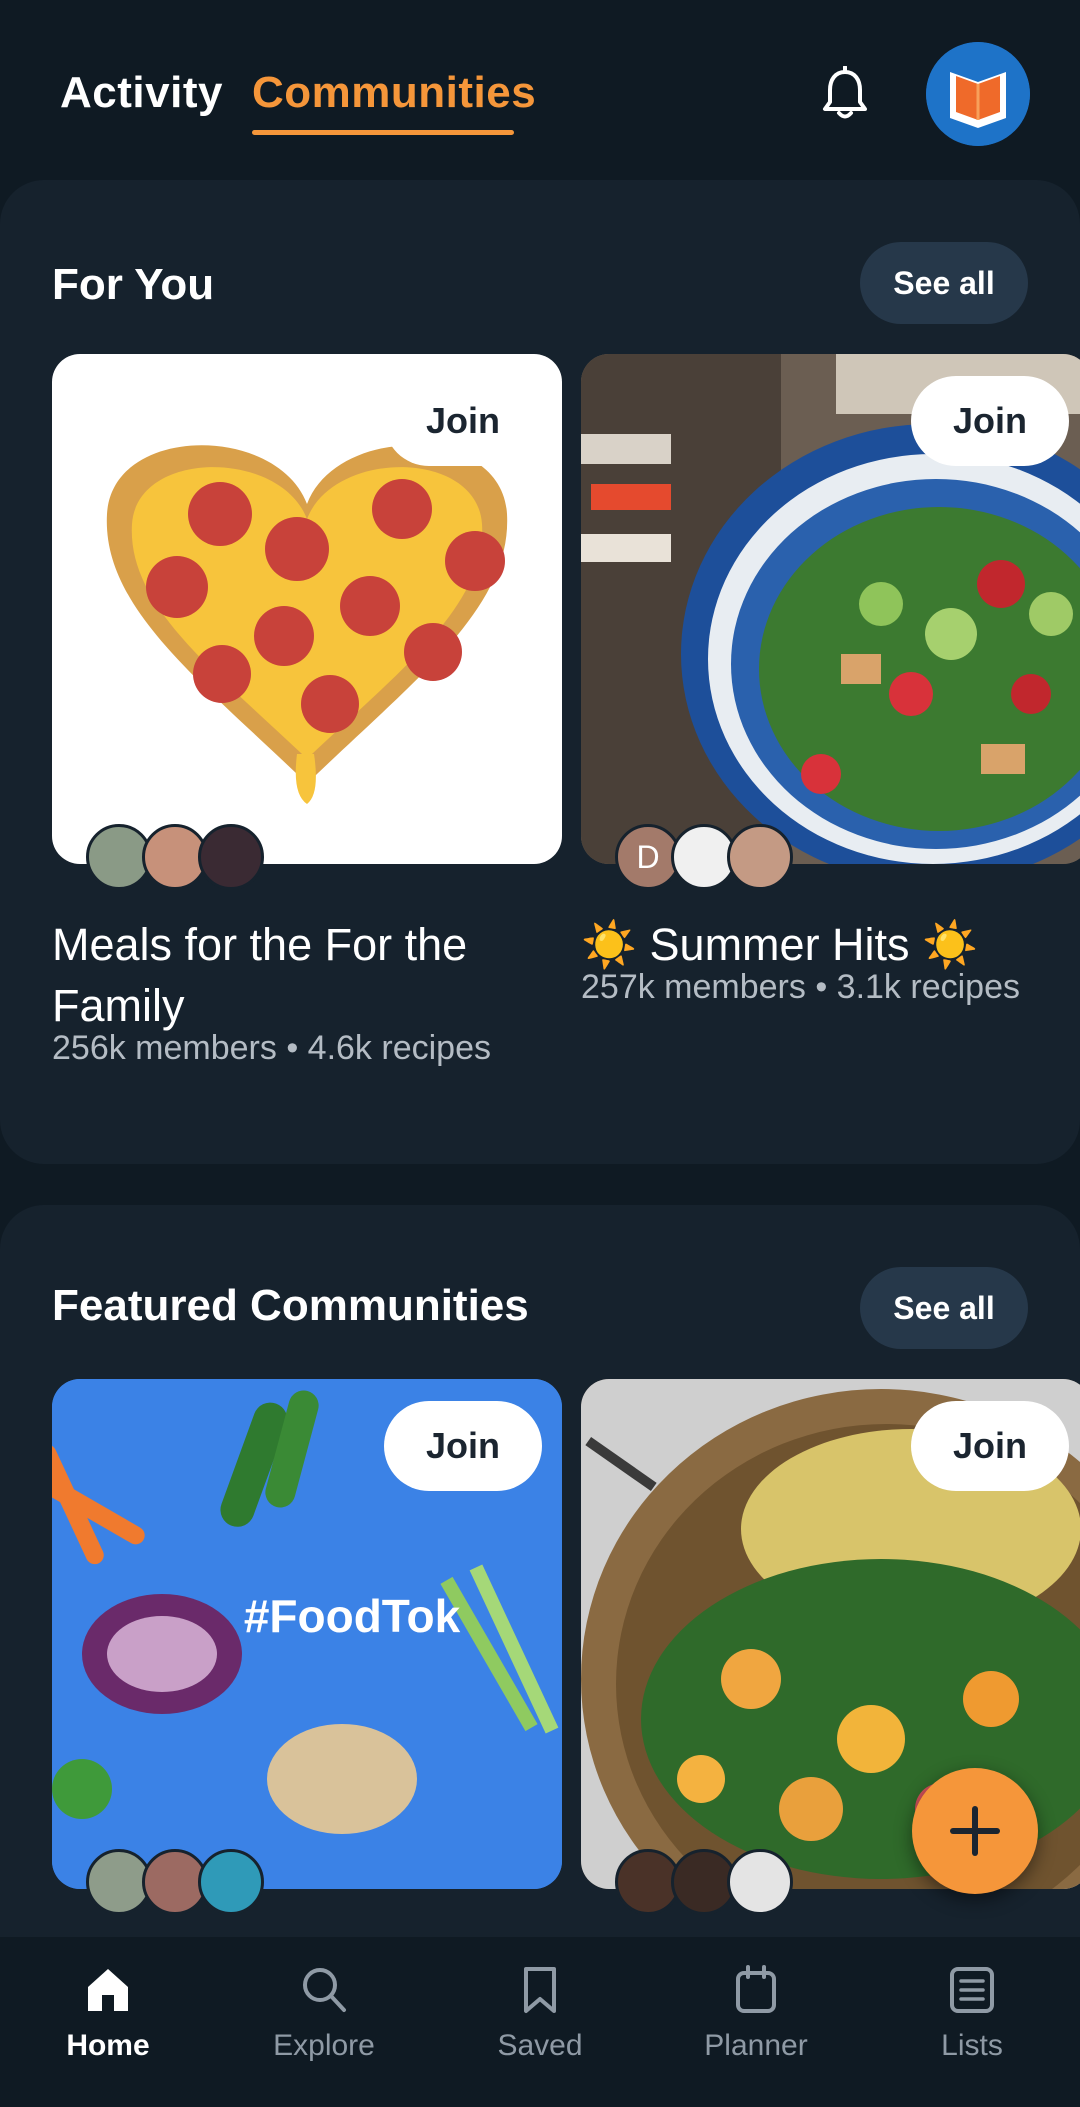 The width and height of the screenshot is (1080, 2107). I want to click on tab-activity: Activity, so click(141, 93).